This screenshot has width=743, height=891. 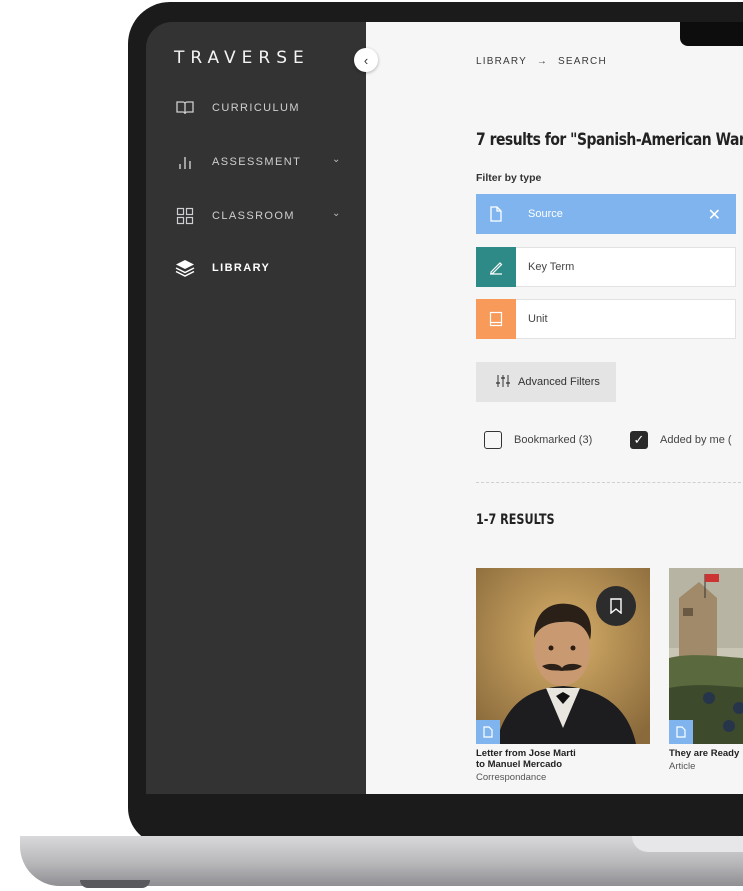 What do you see at coordinates (496, 319) in the screenshot?
I see `notebook-icon` at bounding box center [496, 319].